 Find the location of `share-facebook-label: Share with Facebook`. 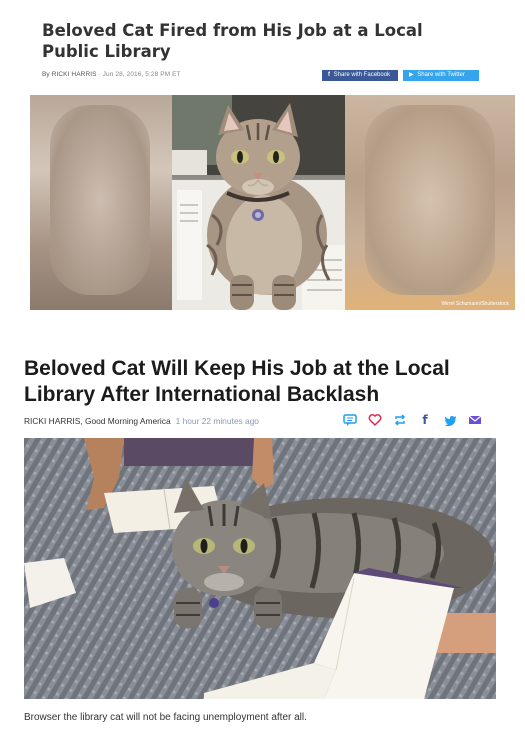

share-facebook-label: Share with Facebook is located at coordinates (362, 75).